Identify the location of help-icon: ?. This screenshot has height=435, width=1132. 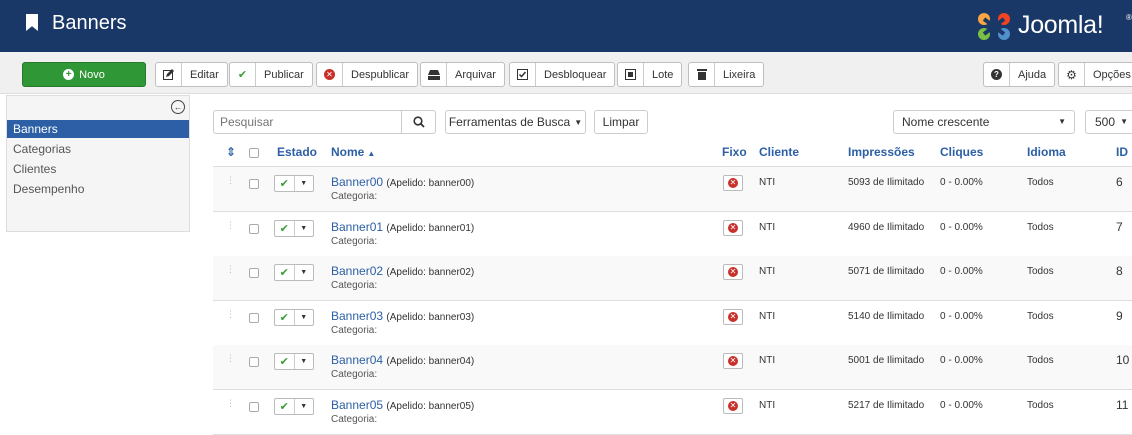
(997, 74).